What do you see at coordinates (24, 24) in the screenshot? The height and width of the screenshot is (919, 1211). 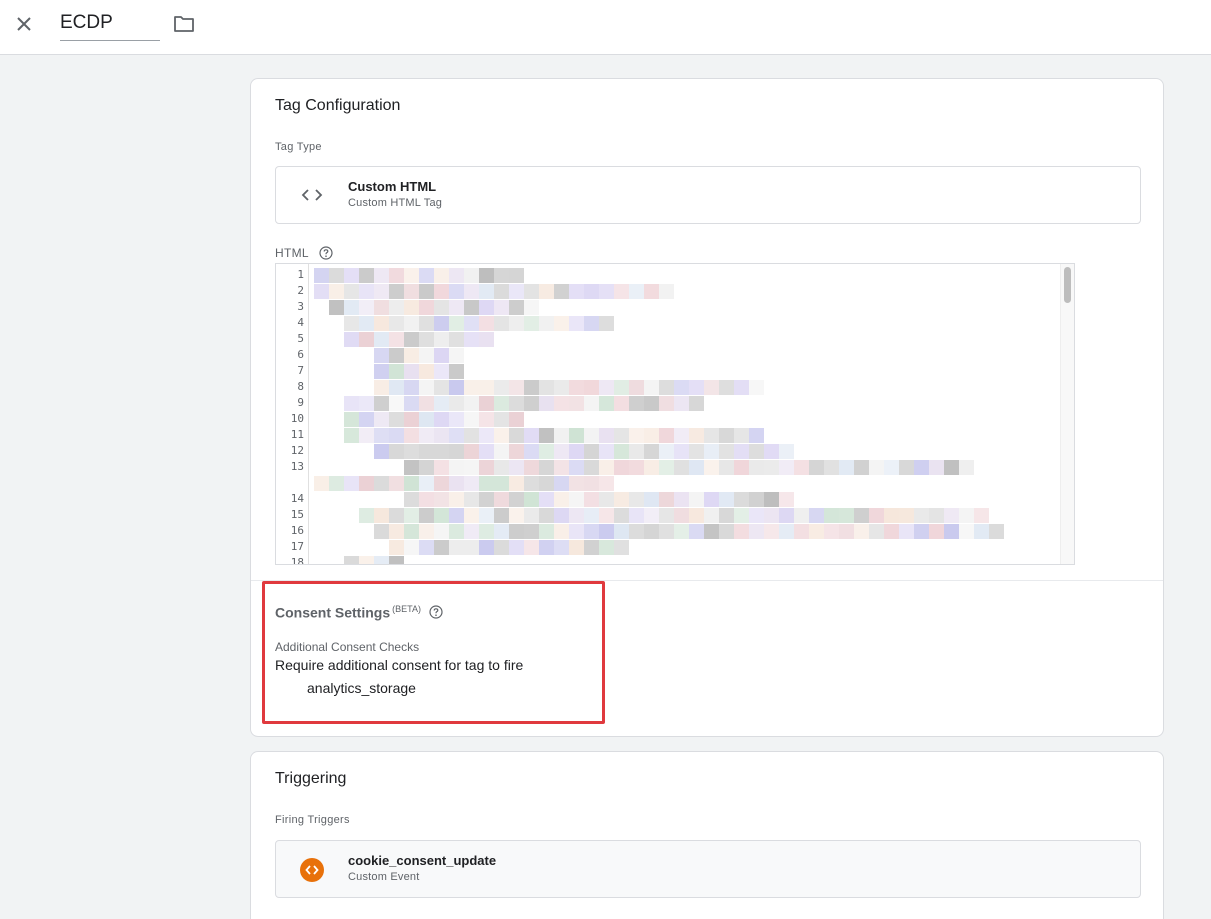 I see `close-icon` at bounding box center [24, 24].